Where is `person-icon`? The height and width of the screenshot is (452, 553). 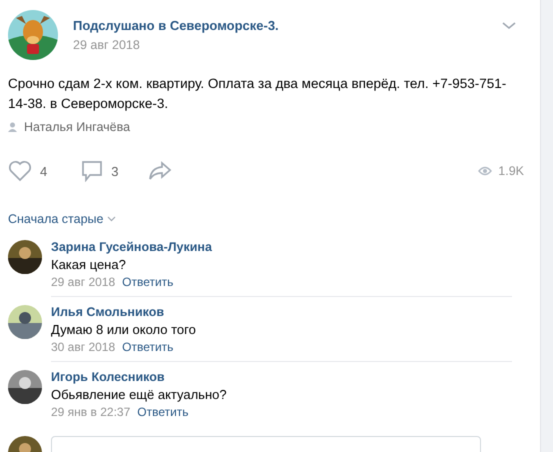 person-icon is located at coordinates (12, 127).